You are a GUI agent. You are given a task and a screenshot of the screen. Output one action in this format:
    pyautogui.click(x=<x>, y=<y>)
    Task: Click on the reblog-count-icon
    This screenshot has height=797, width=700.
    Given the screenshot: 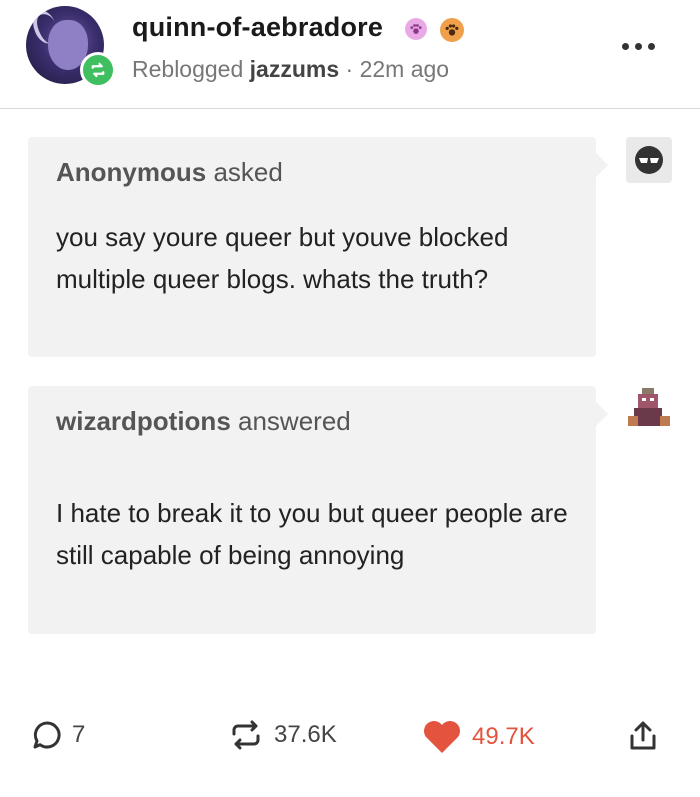 What is the action you would take?
    pyautogui.click(x=246, y=735)
    